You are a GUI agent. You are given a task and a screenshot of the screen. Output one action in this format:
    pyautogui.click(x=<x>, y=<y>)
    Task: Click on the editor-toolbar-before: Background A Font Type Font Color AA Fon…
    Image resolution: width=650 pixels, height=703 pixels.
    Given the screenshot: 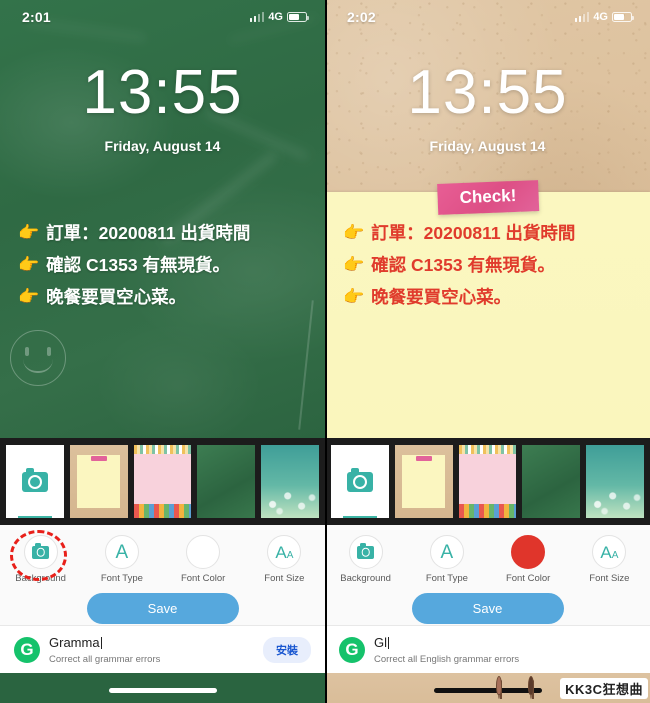 What is the action you would take?
    pyautogui.click(x=162, y=575)
    